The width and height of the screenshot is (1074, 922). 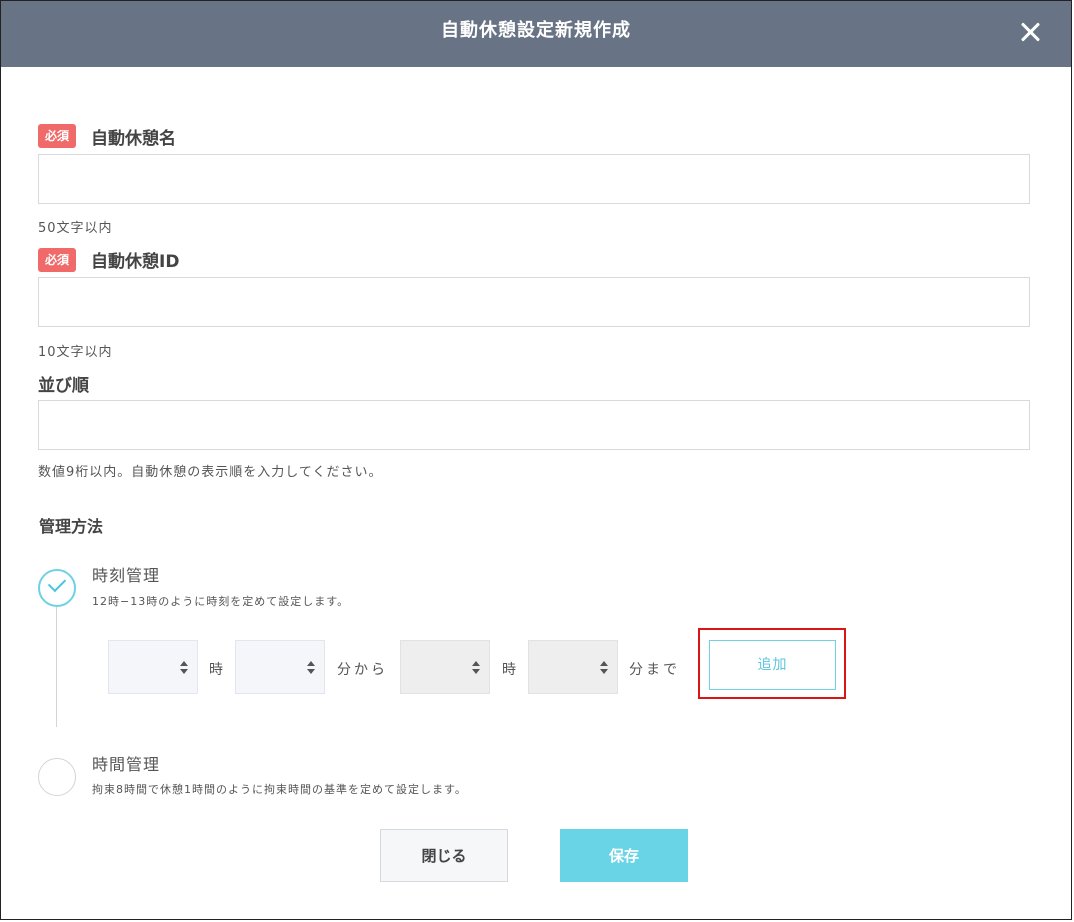 What do you see at coordinates (280, 667) in the screenshot?
I see `from-minute-select` at bounding box center [280, 667].